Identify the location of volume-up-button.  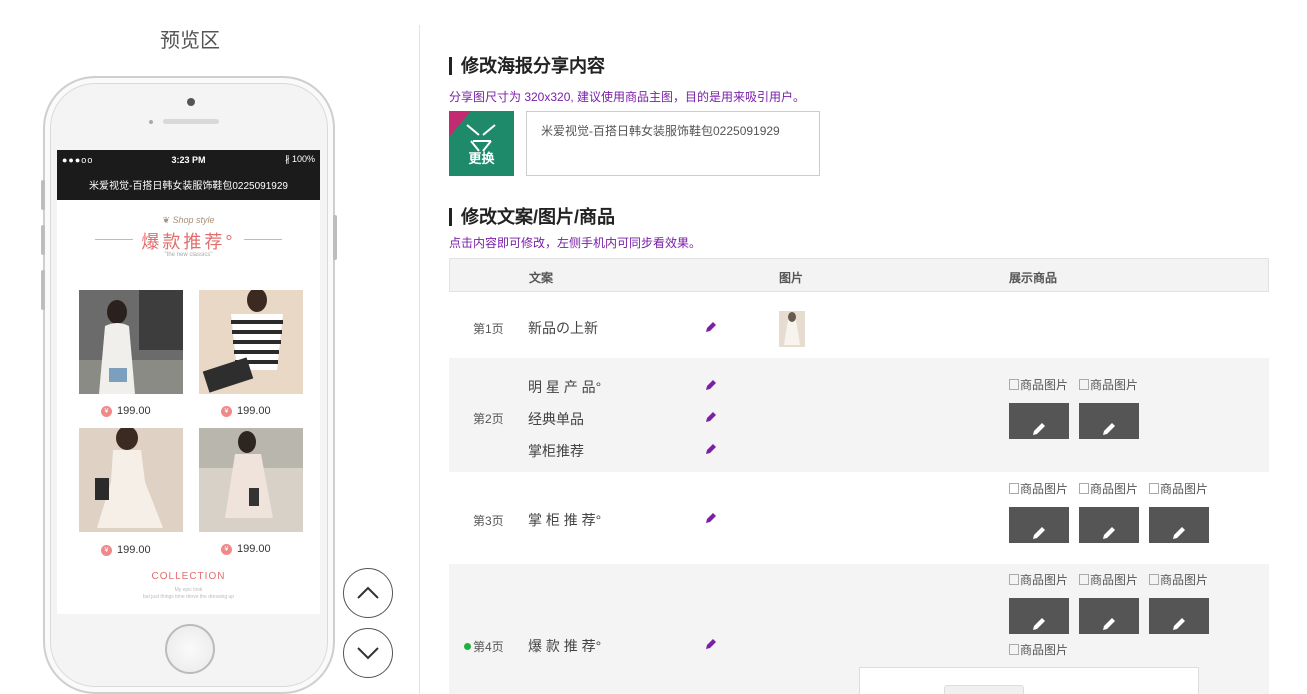
(43, 195).